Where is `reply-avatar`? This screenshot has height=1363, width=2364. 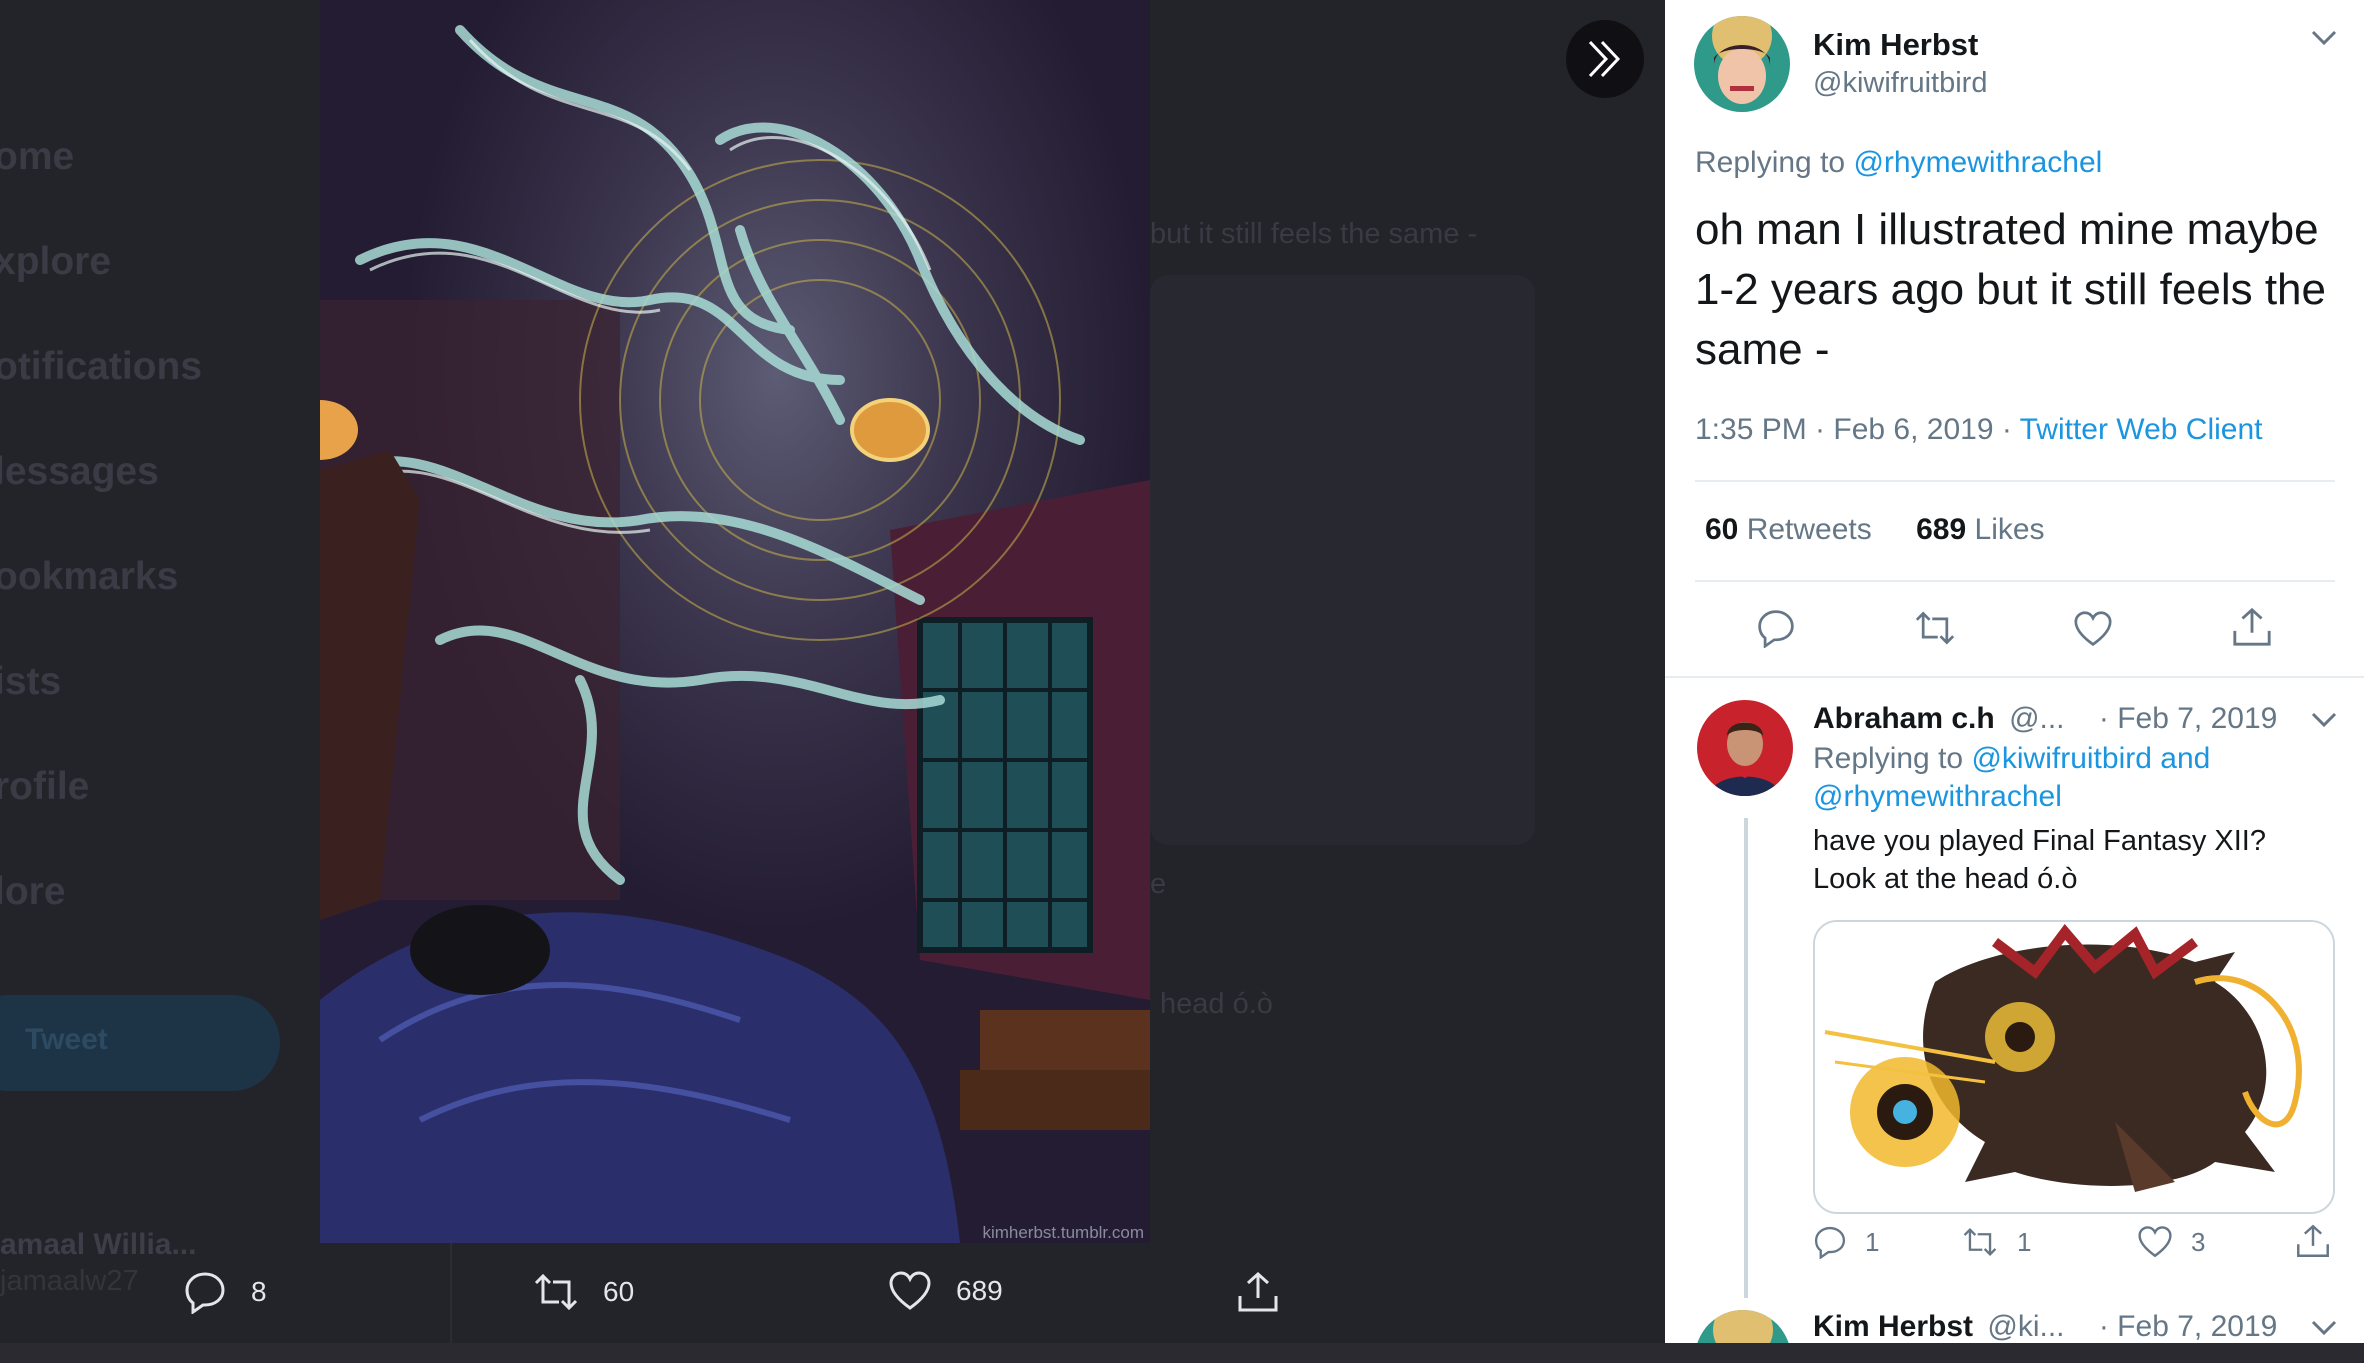
reply-avatar is located at coordinates (1745, 748).